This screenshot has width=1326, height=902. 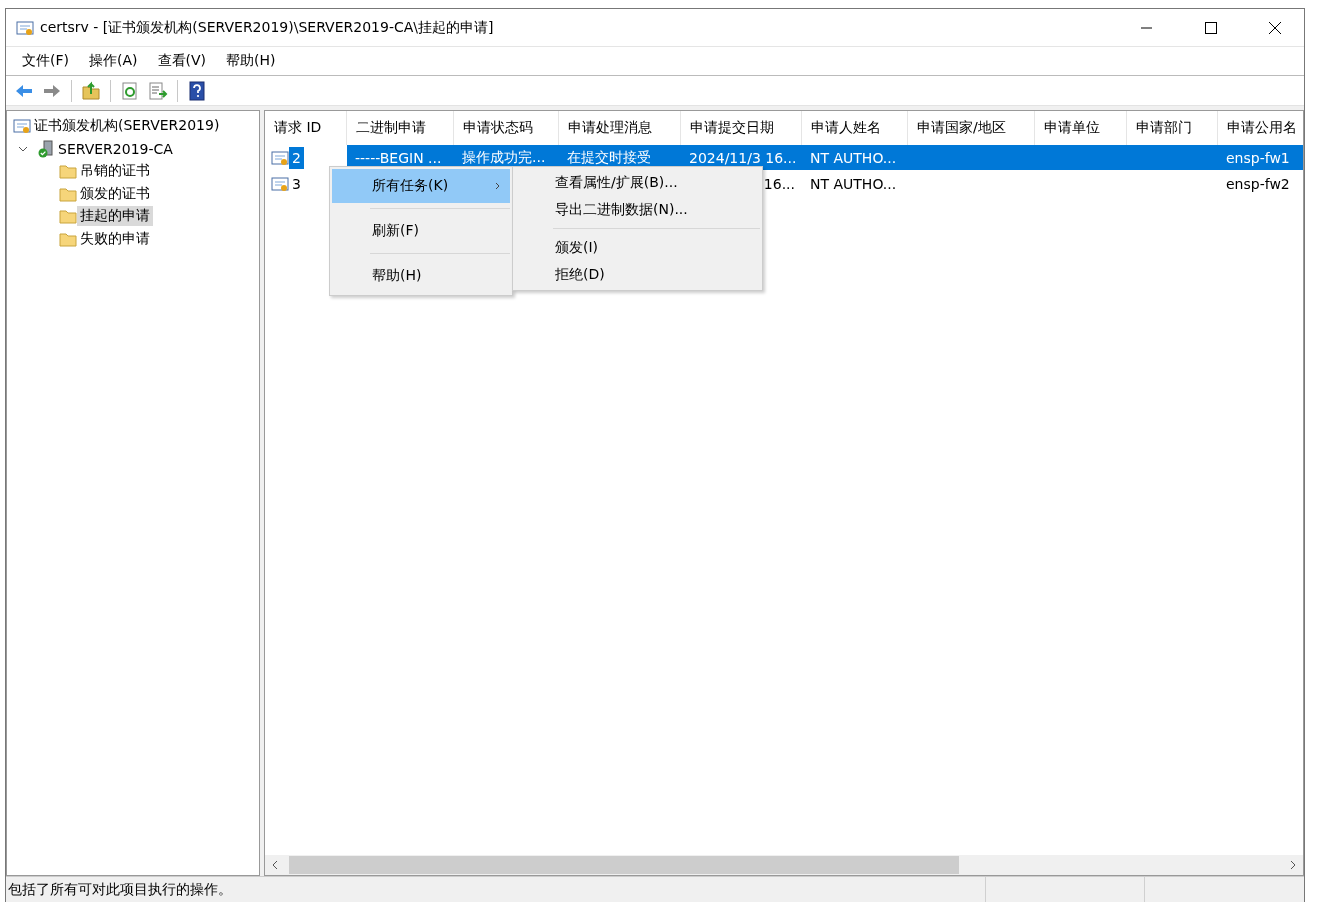 I want to click on table-cell: ensp-fw2, so click(x=1258, y=183).